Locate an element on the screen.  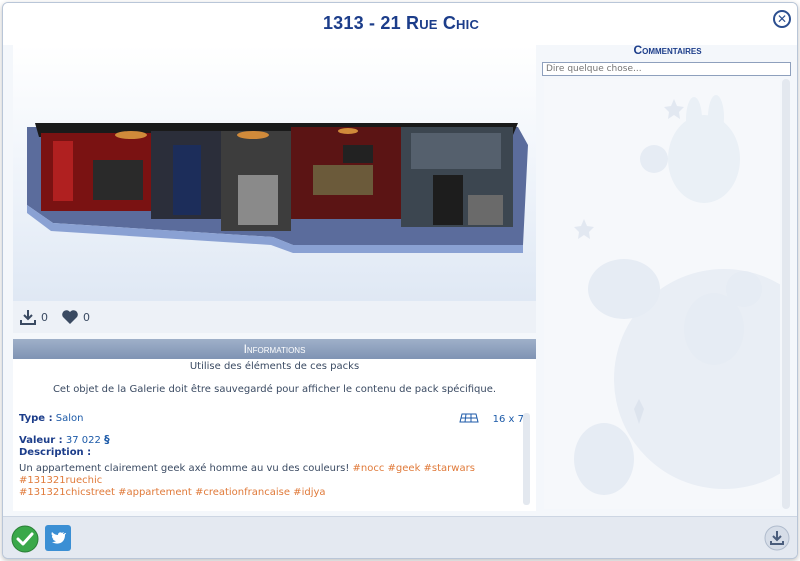
lot-title: 1313 - 21 Rue Chic is located at coordinates (401, 23).